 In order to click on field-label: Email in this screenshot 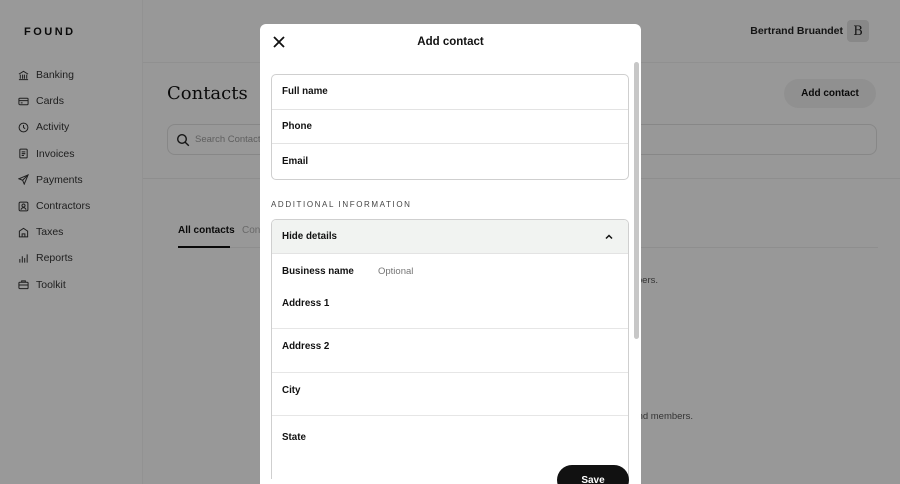, I will do `click(295, 161)`.